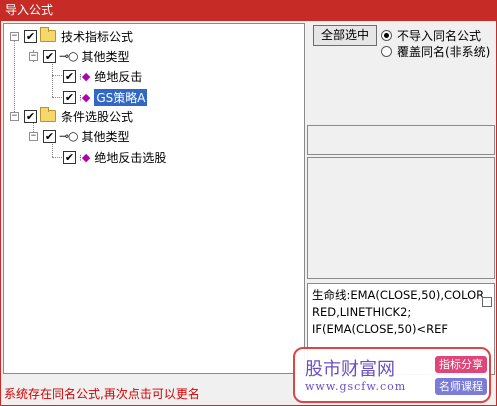 This screenshot has width=497, height=406. Describe the element at coordinates (444, 52) in the screenshot. I see `radio-label: 覆盖同名(非系统)` at that location.